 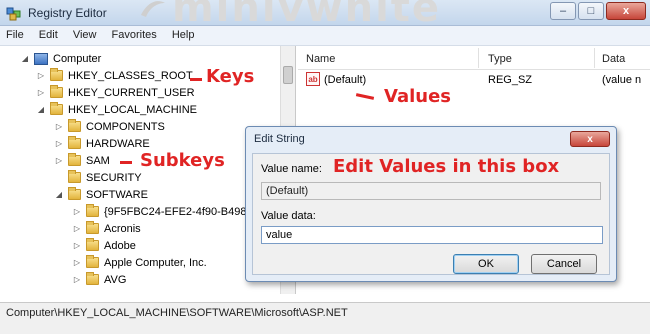 I want to click on tree-item-guid: ▷ {9F5FBC24-EFE2-4f90-B498-, so click(x=161, y=211).